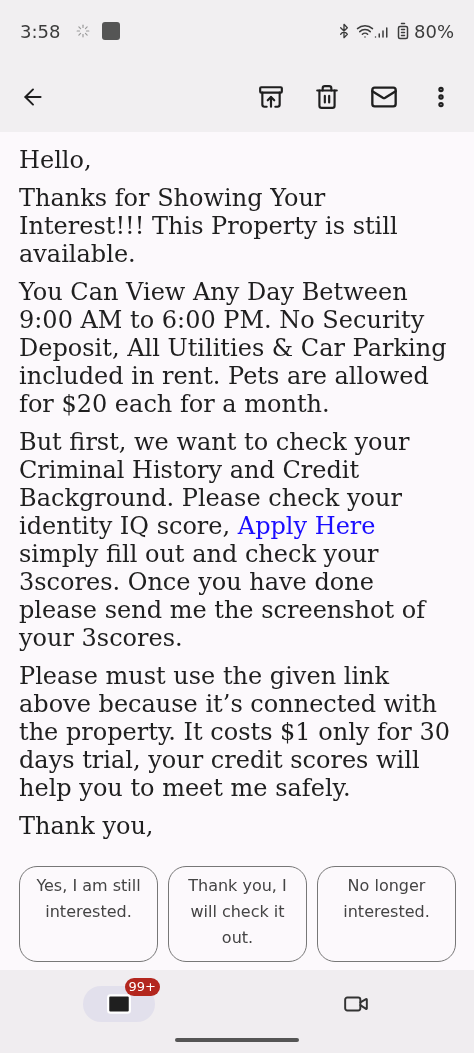 The width and height of the screenshot is (474, 1053). Describe the element at coordinates (83, 31) in the screenshot. I see `loading-icon` at that location.